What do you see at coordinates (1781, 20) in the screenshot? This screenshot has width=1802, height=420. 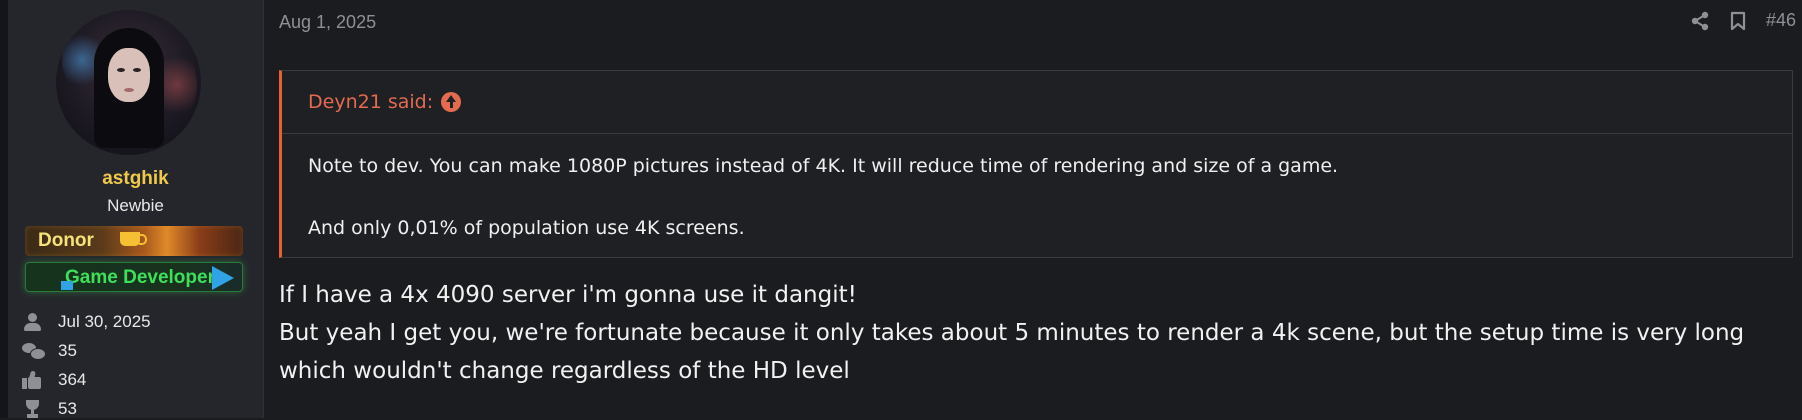 I see `post-number: #46` at bounding box center [1781, 20].